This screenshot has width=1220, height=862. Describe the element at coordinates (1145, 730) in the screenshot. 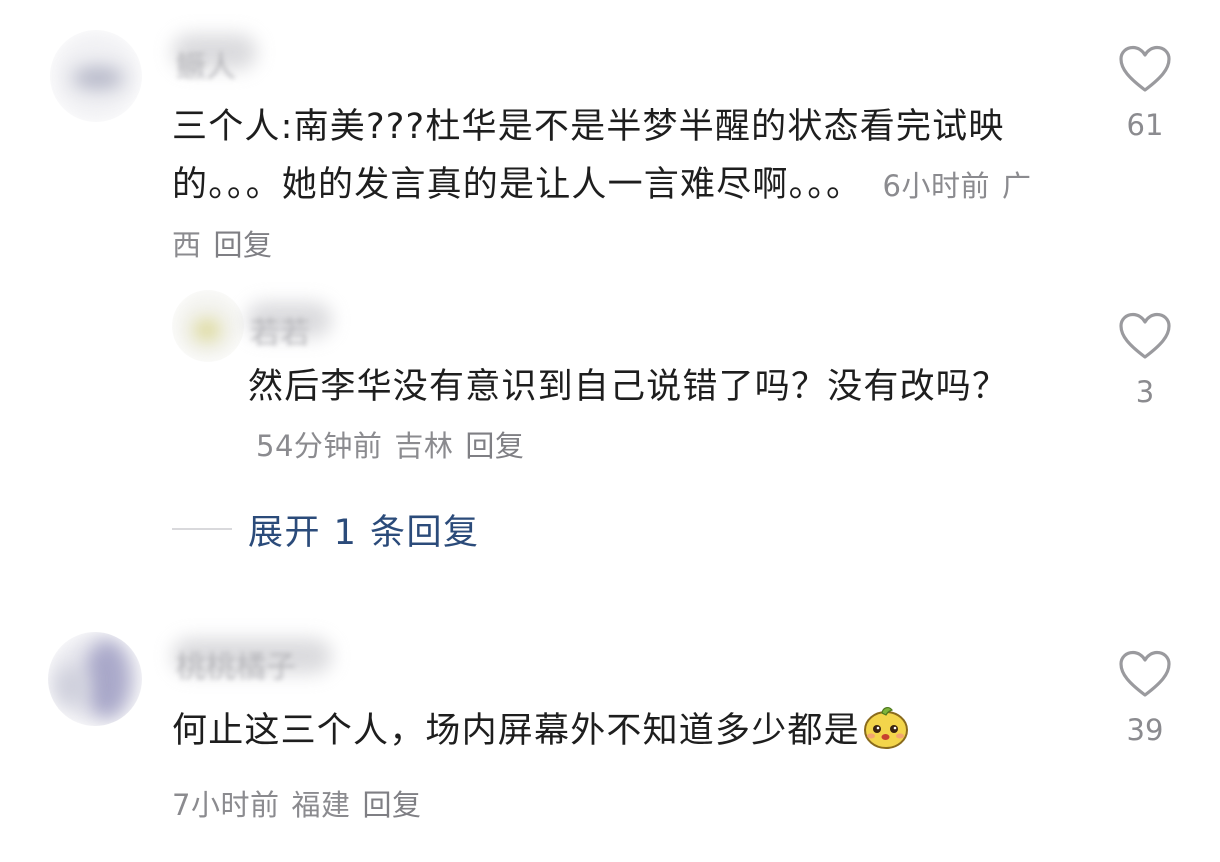

I see `like-count: 39` at that location.